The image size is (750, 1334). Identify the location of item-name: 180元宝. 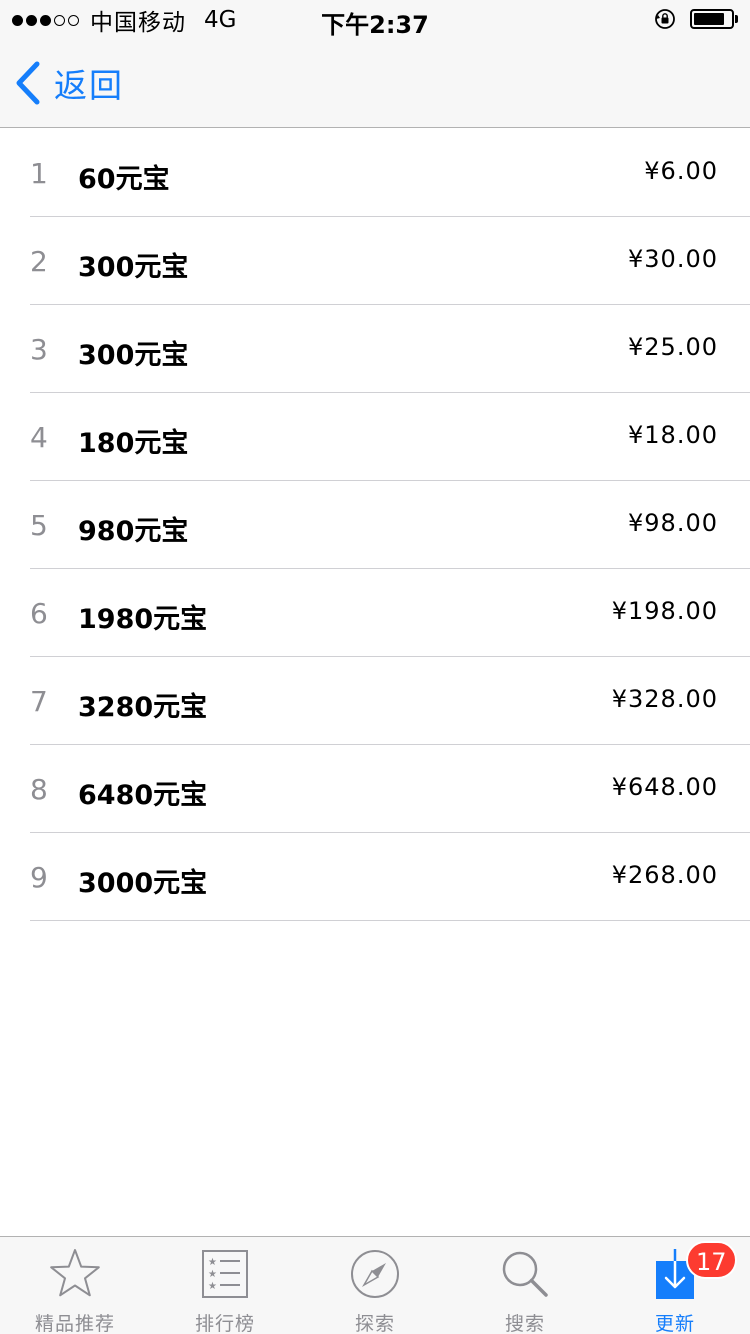
(133, 443).